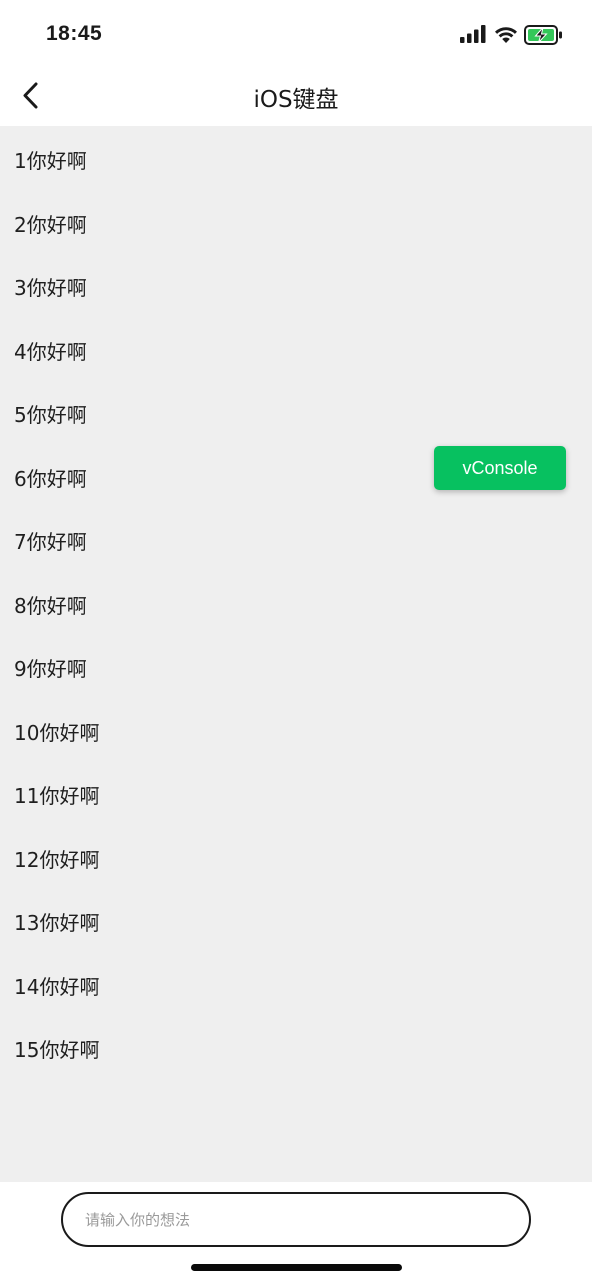 This screenshot has width=592, height=1280. Describe the element at coordinates (57, 732) in the screenshot. I see `list-item: 10你好啊` at that location.